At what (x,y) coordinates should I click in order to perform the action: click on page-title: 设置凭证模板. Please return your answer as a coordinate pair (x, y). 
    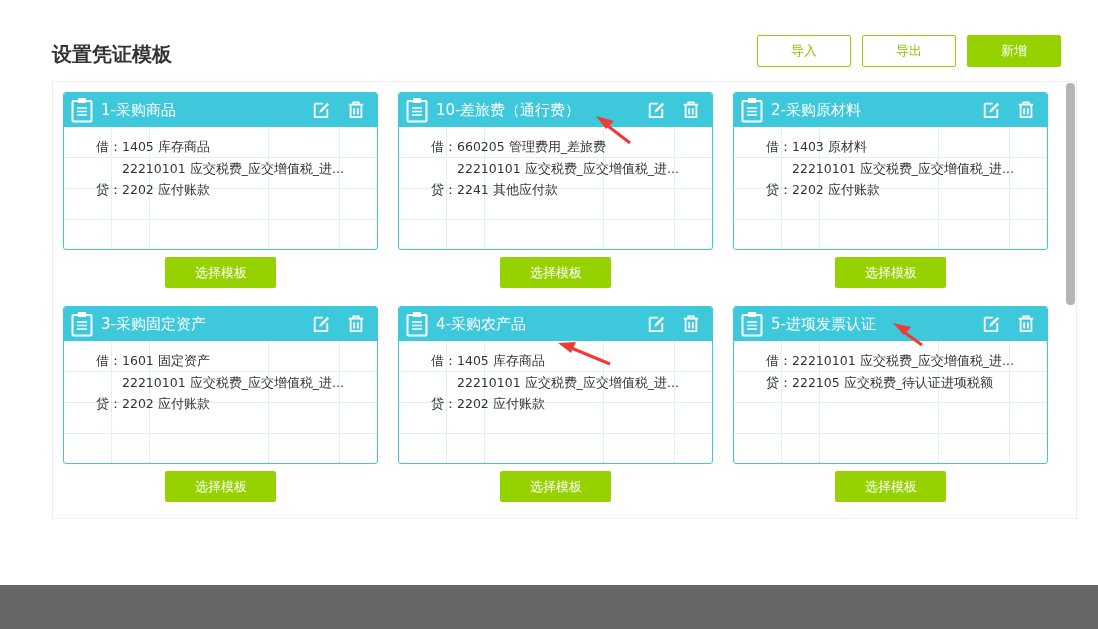
    Looking at the image, I should click on (112, 54).